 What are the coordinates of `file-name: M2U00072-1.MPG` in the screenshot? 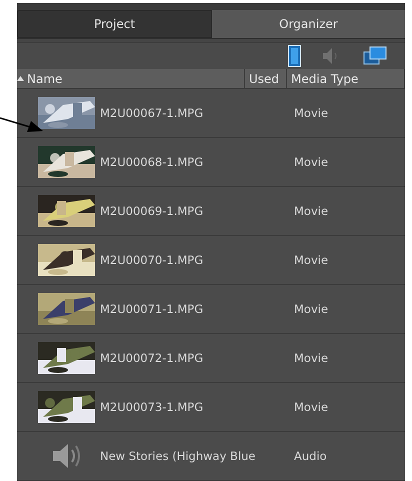 It's located at (152, 358).